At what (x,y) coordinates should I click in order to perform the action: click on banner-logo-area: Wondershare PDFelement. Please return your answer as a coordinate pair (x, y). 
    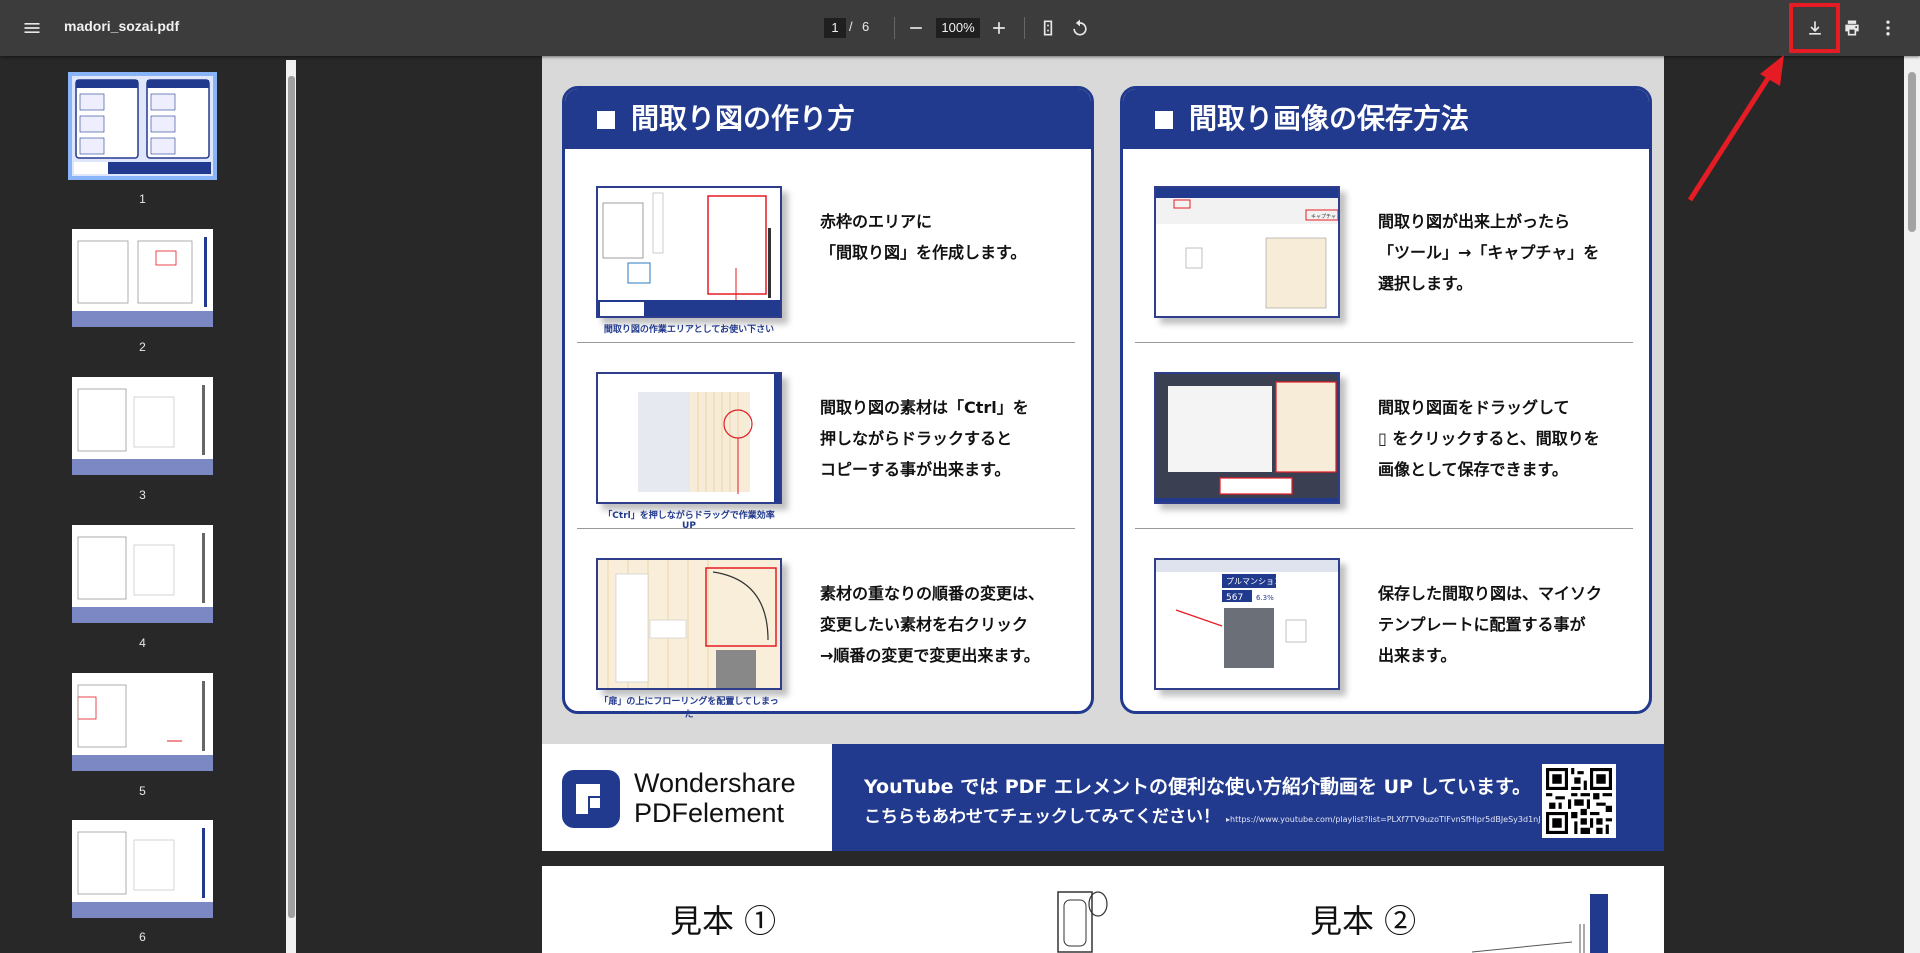
    Looking at the image, I should click on (687, 797).